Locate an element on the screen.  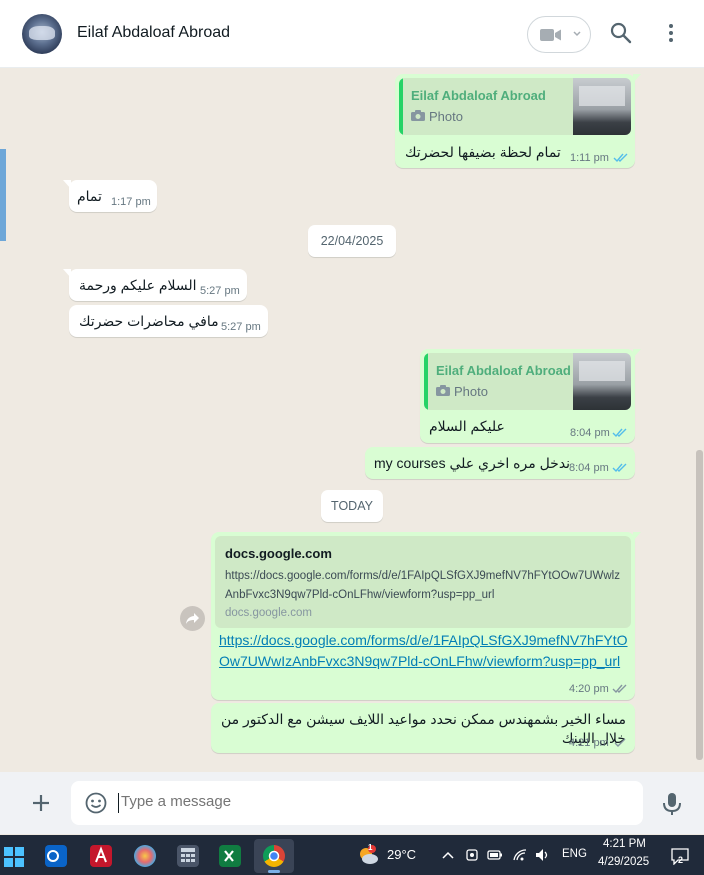
taskbar-calculator is located at coordinates (188, 856).